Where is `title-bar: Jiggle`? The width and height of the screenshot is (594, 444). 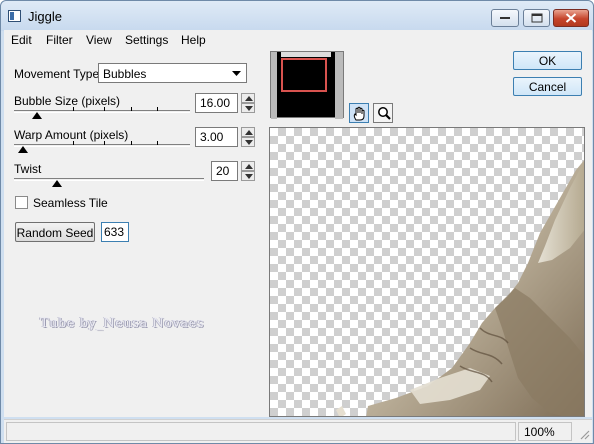 title-bar: Jiggle is located at coordinates (297, 16).